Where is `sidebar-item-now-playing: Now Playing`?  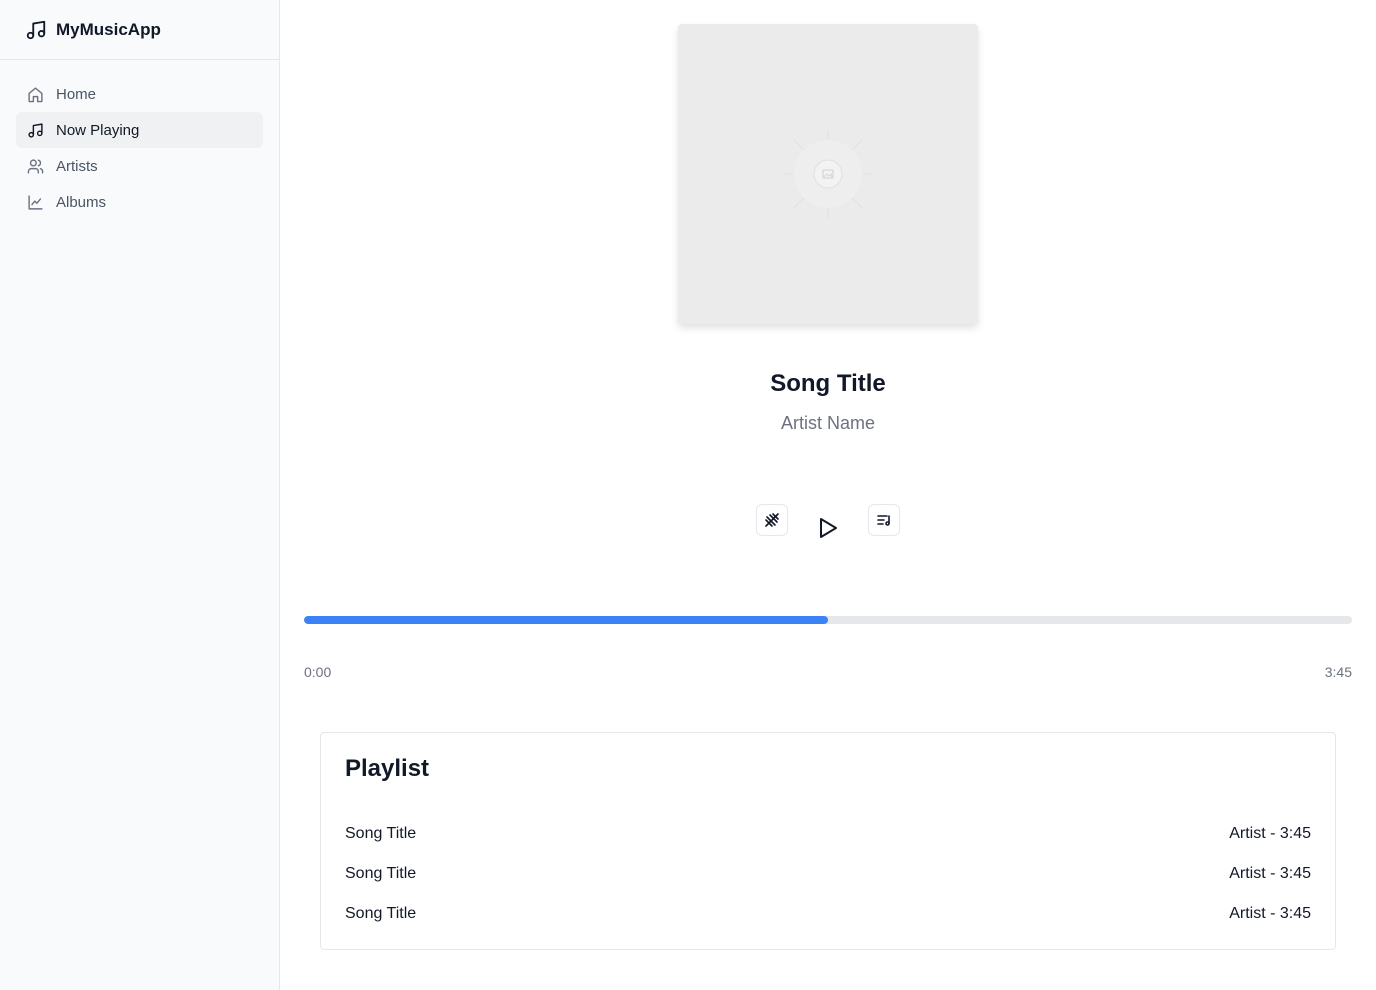 sidebar-item-now-playing: Now Playing is located at coordinates (139, 130).